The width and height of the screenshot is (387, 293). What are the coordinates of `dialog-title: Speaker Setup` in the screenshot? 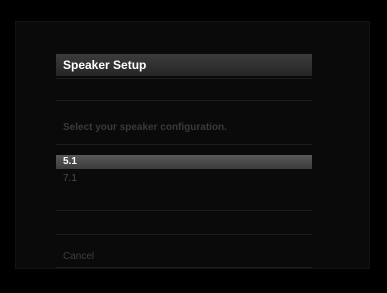 It's located at (105, 65).